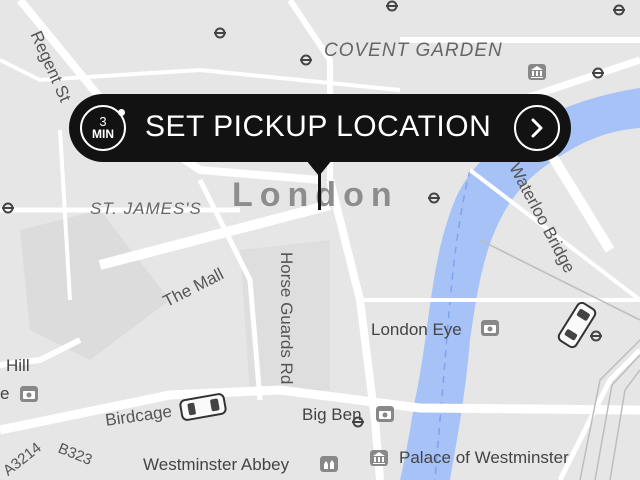 The height and width of the screenshot is (480, 640). What do you see at coordinates (286, 318) in the screenshot?
I see `label-horse-guards-rd: Horse Guards Rd` at bounding box center [286, 318].